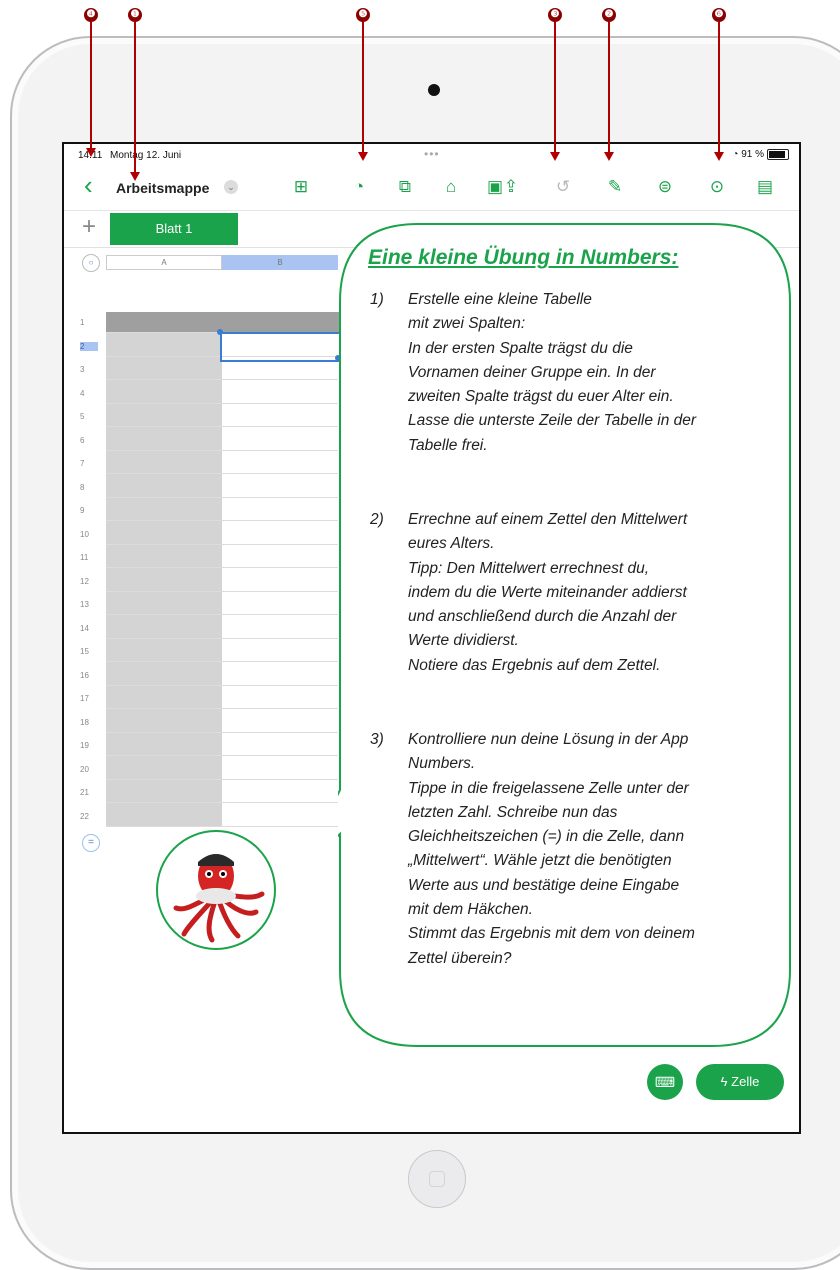  Describe the element at coordinates (89, 557) in the screenshot. I see `row-number: 11` at that location.